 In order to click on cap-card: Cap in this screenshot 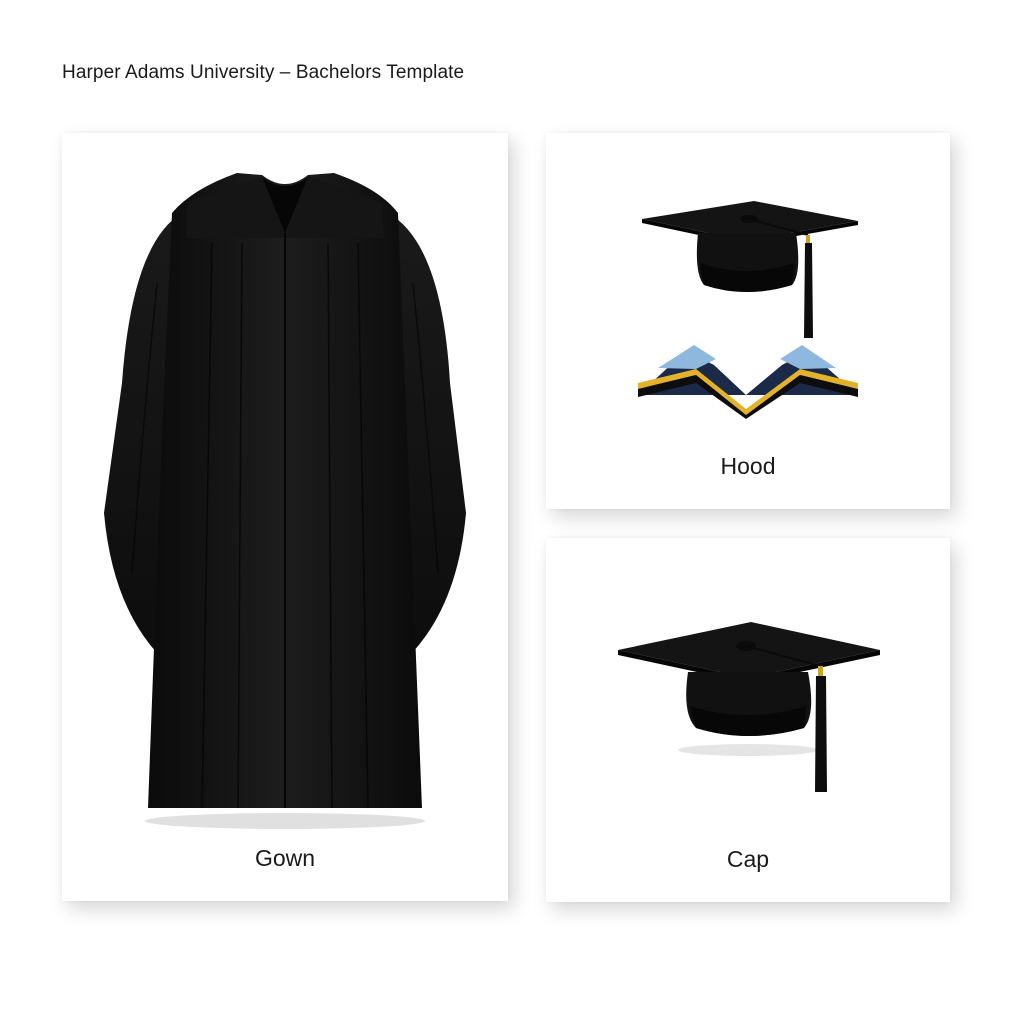, I will do `click(748, 720)`.